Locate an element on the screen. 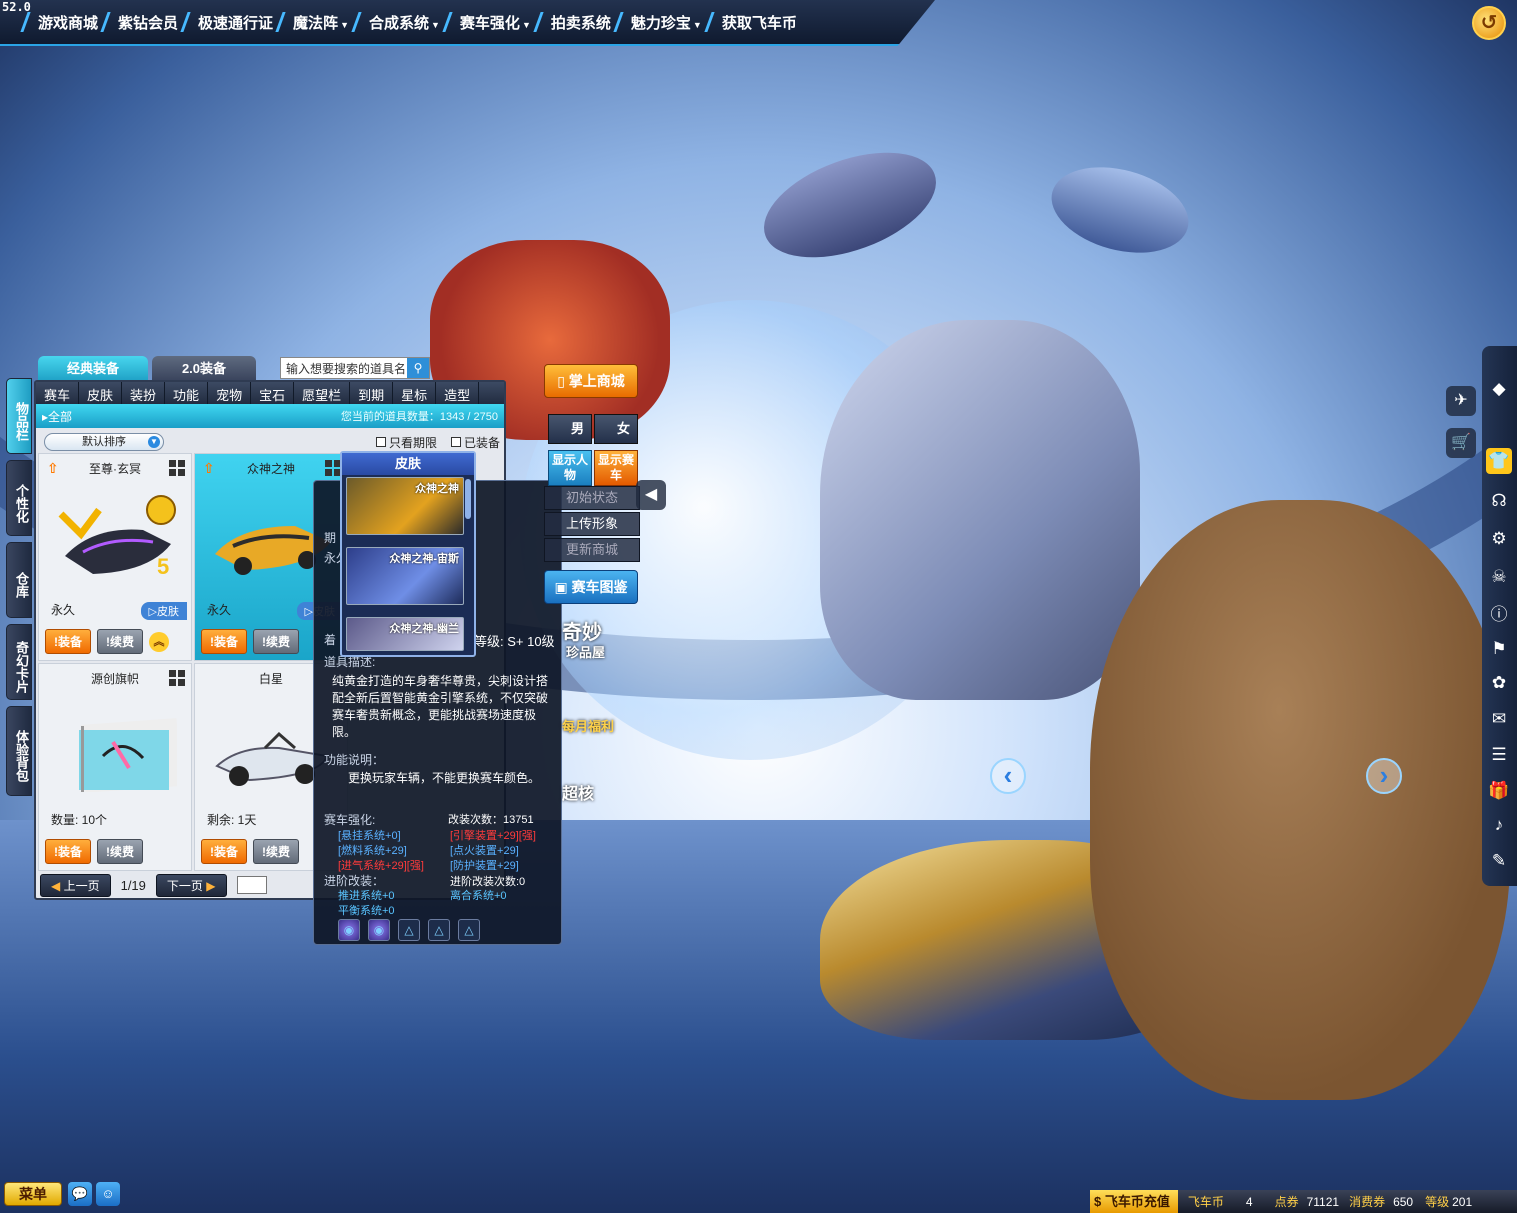 This screenshot has height=1213, width=1517. next-arrow-icon: › is located at coordinates (1384, 776).